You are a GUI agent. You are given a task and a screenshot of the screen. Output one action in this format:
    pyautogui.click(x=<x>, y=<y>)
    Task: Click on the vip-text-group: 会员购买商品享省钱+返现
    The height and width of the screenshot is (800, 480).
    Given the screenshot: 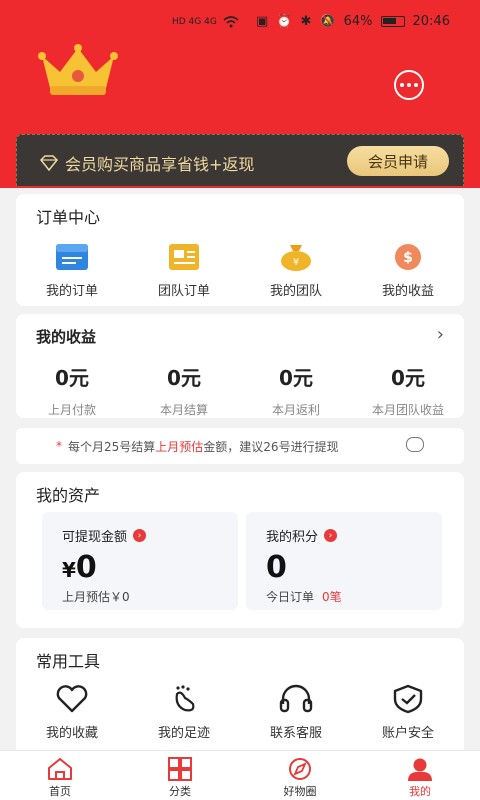 What is the action you would take?
    pyautogui.click(x=146, y=163)
    